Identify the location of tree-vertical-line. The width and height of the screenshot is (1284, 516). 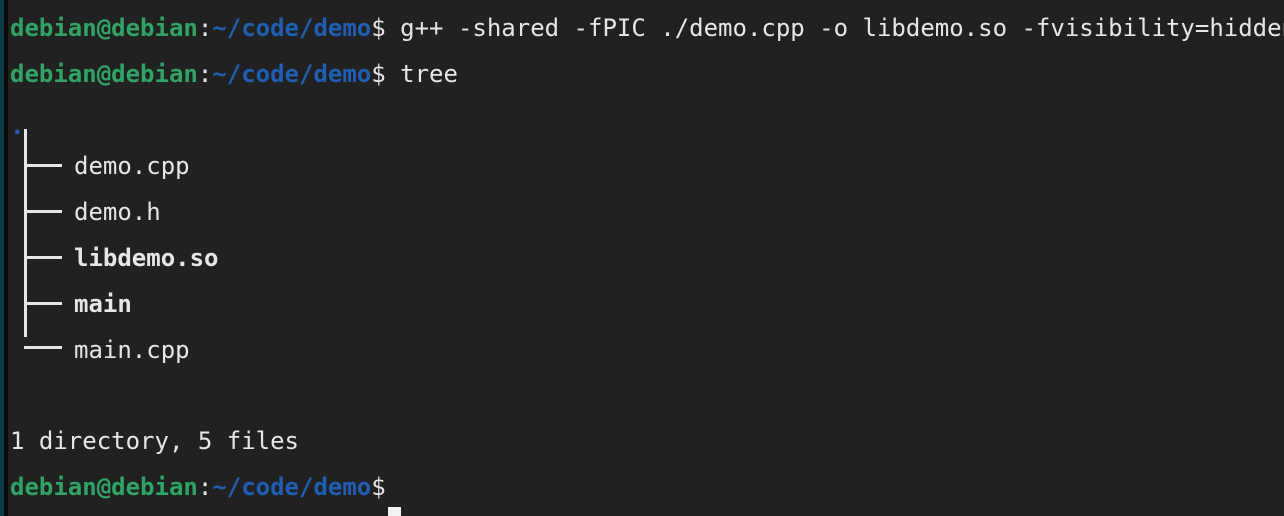
(25, 233).